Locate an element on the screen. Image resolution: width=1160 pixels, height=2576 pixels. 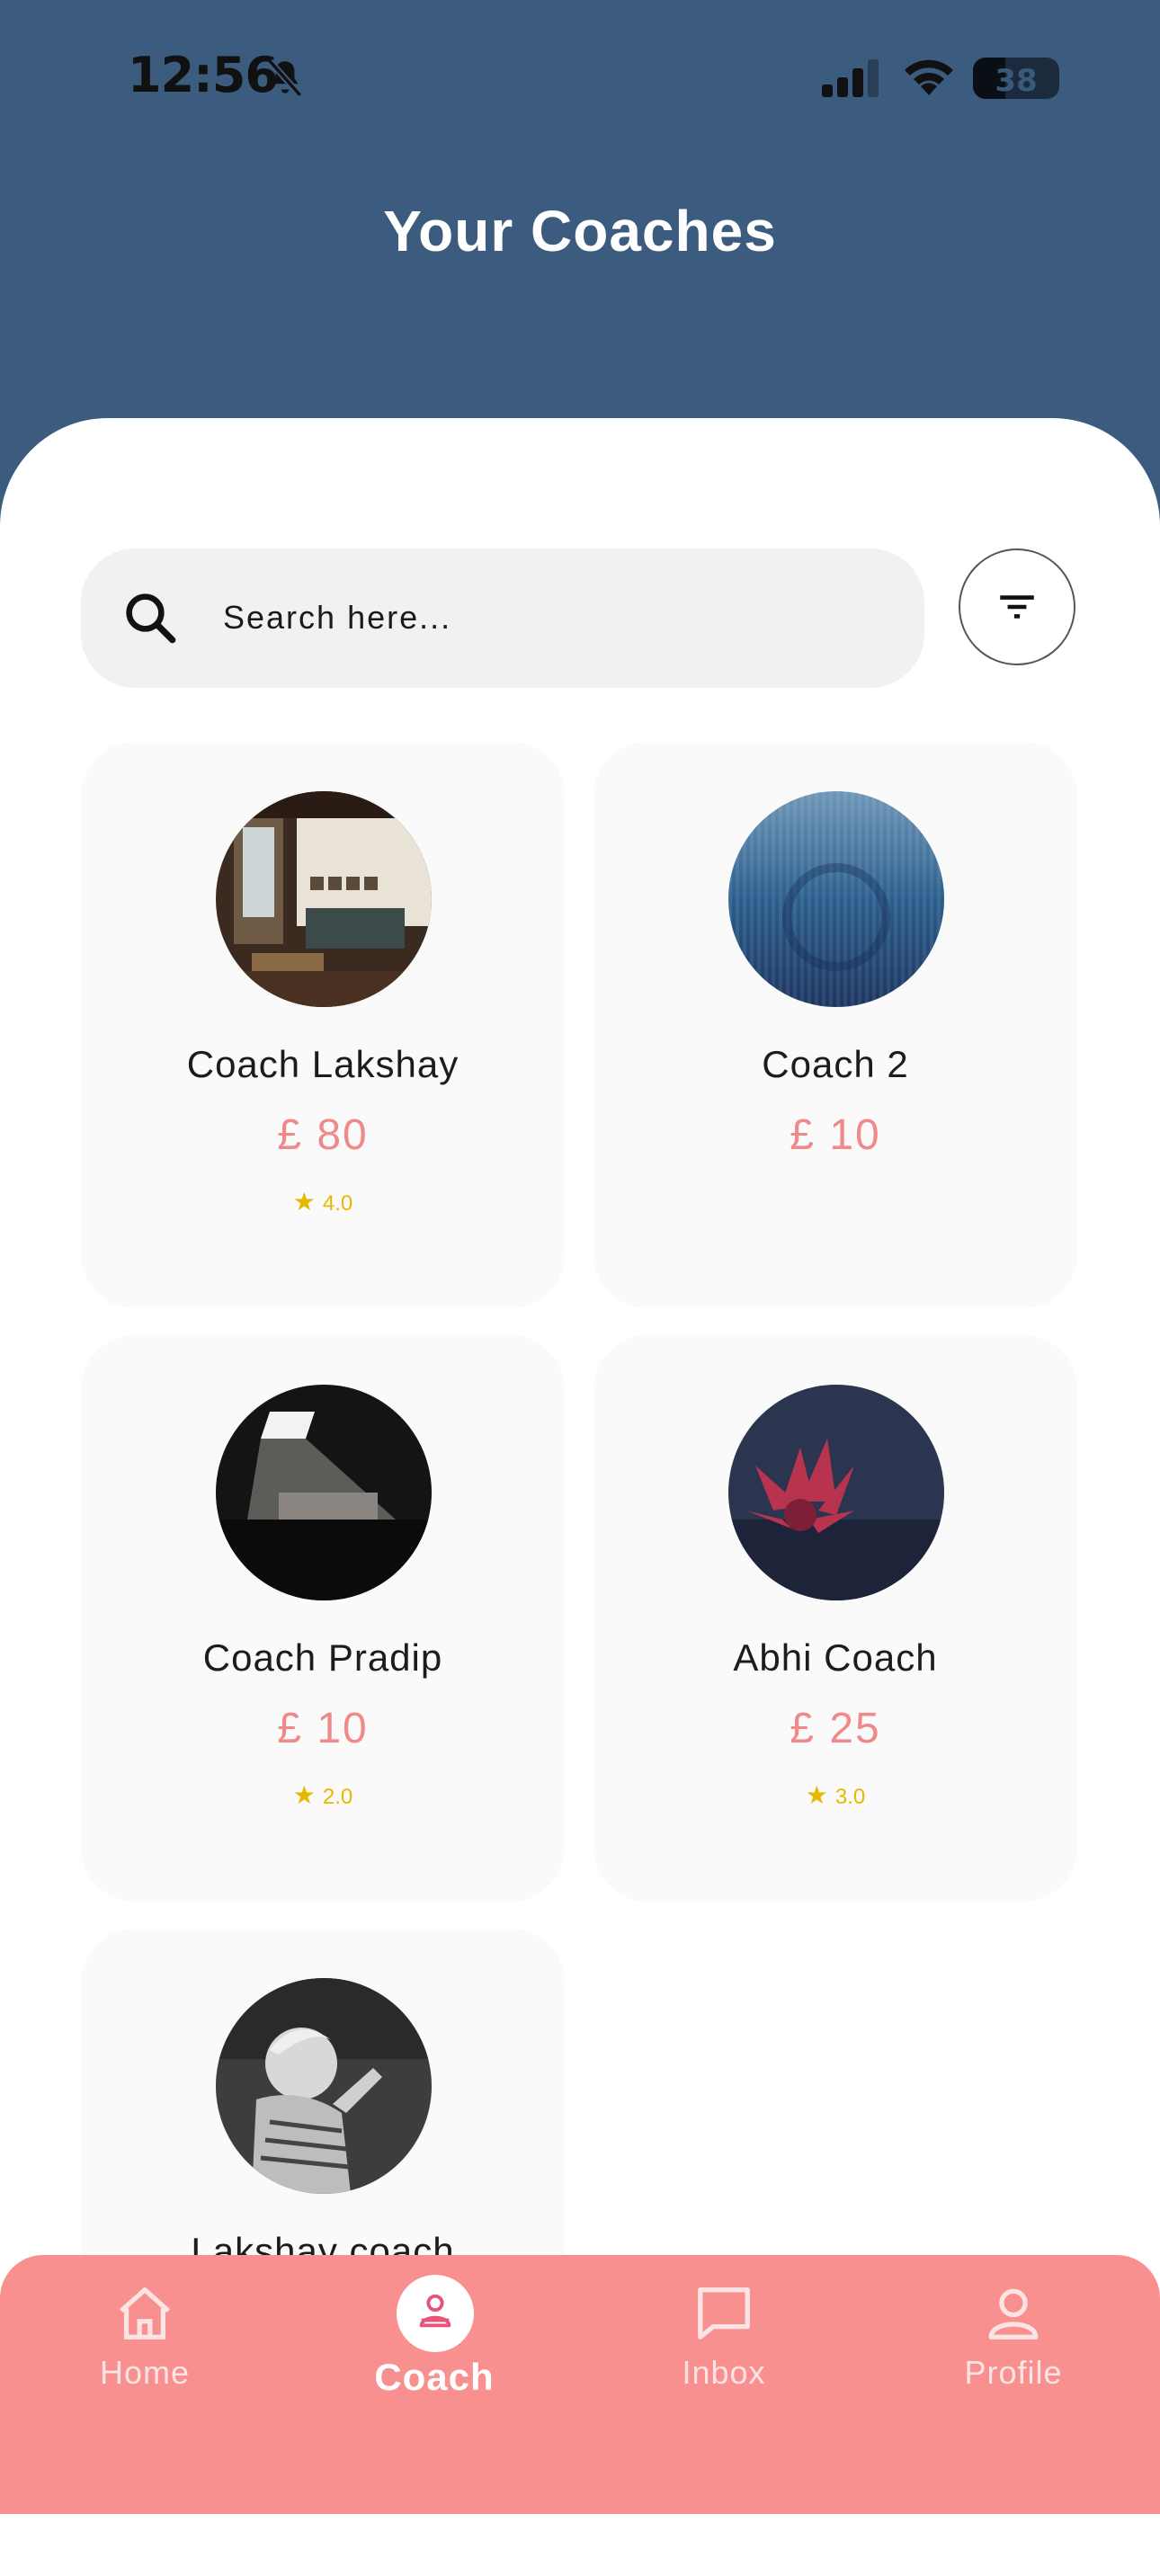
search-input is located at coordinates (555, 618).